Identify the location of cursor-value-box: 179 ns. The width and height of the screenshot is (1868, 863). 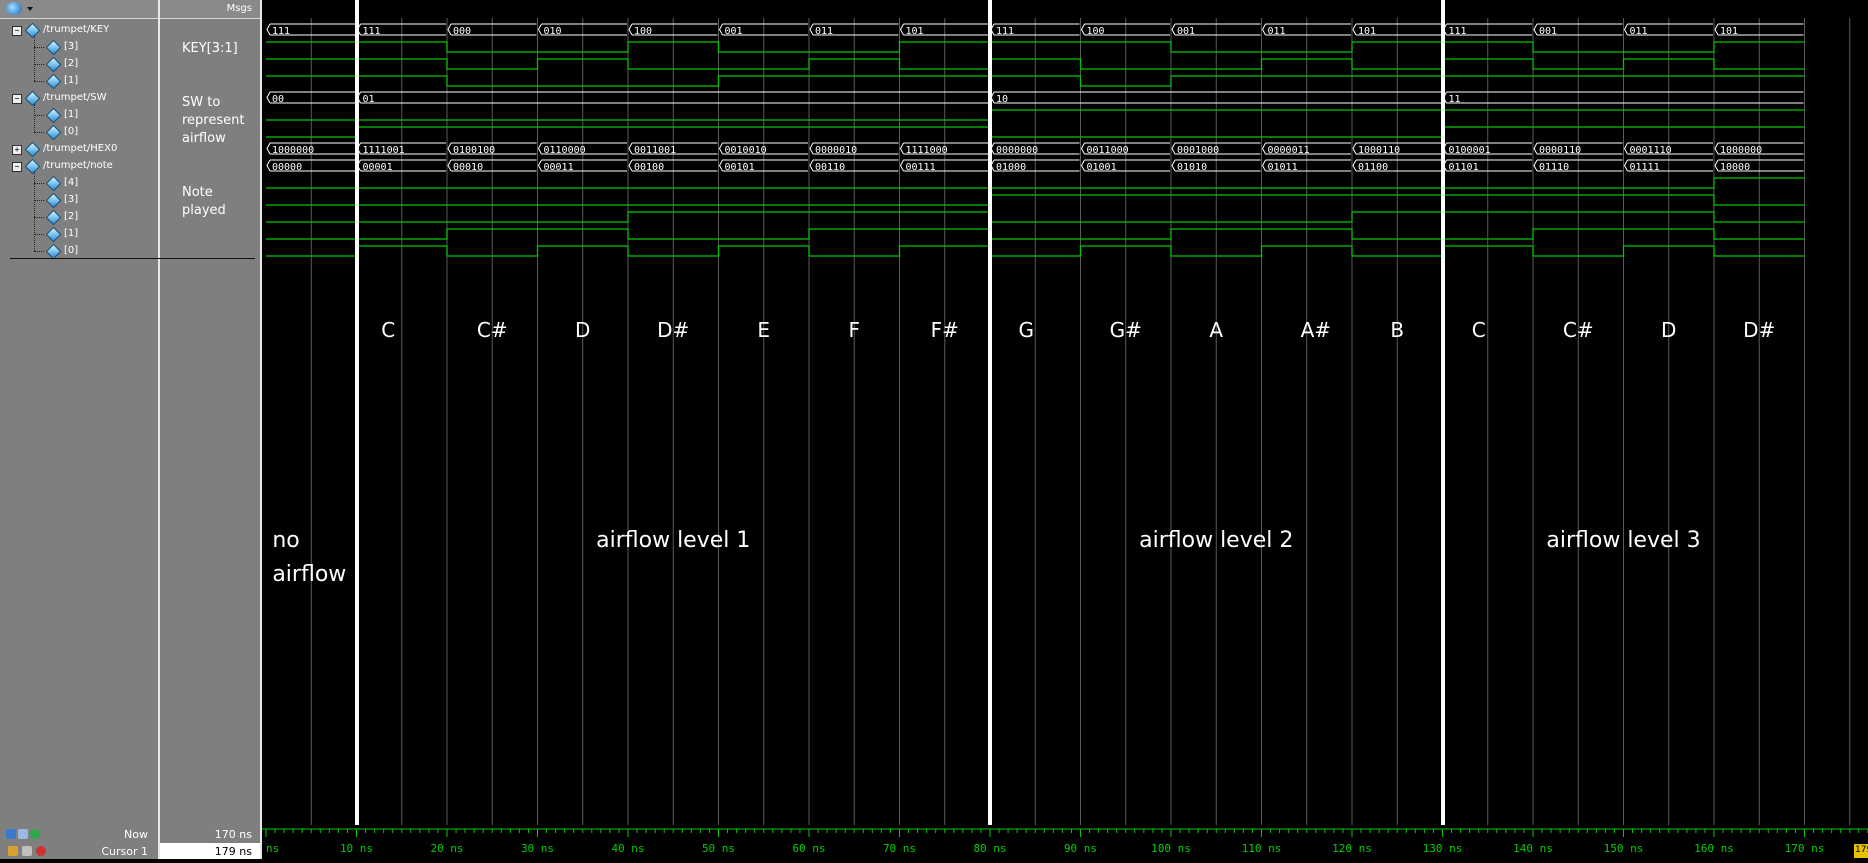
(210, 851).